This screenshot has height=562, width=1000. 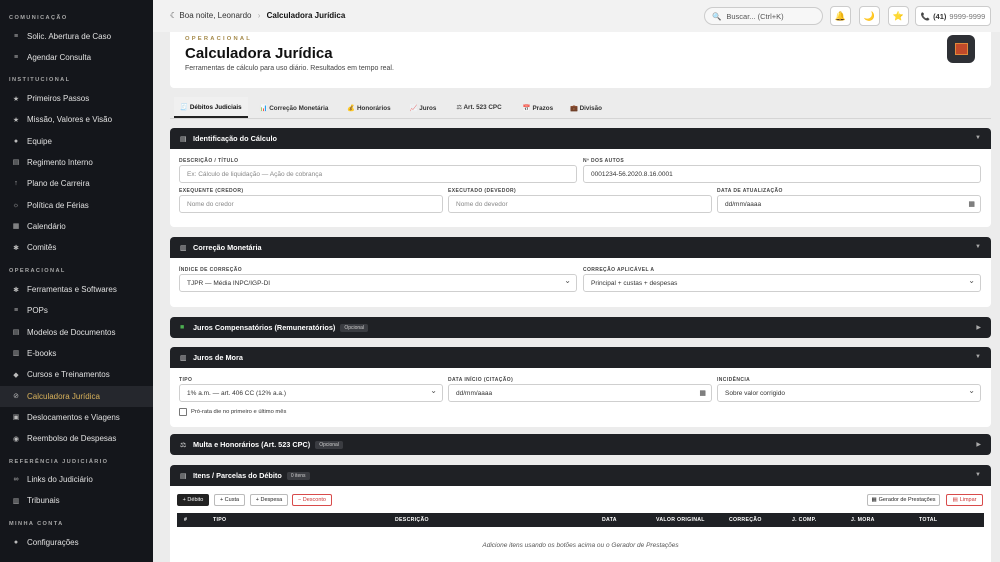 I want to click on correcao-title: Correção Monetária, so click(x=227, y=247).